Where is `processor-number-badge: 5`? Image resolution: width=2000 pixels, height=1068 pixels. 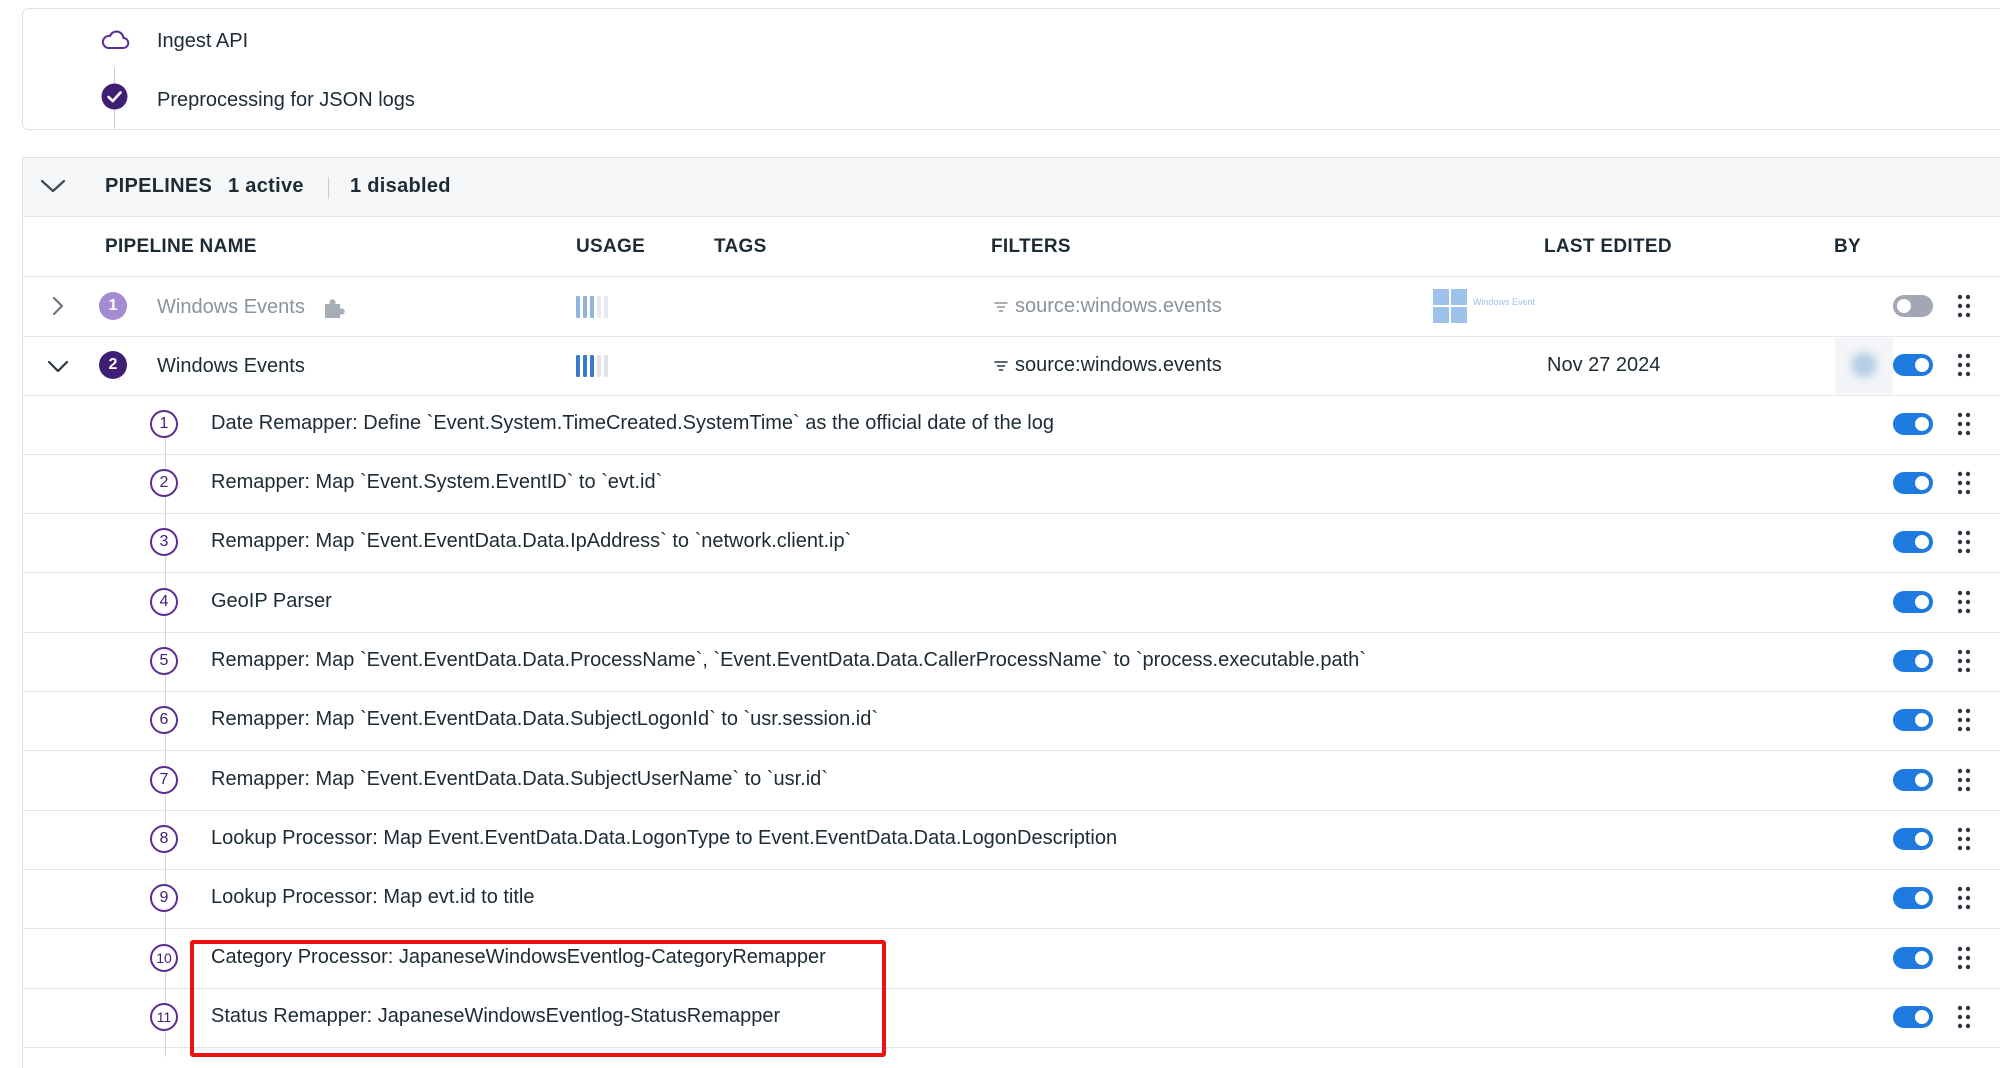 processor-number-badge: 5 is located at coordinates (164, 661).